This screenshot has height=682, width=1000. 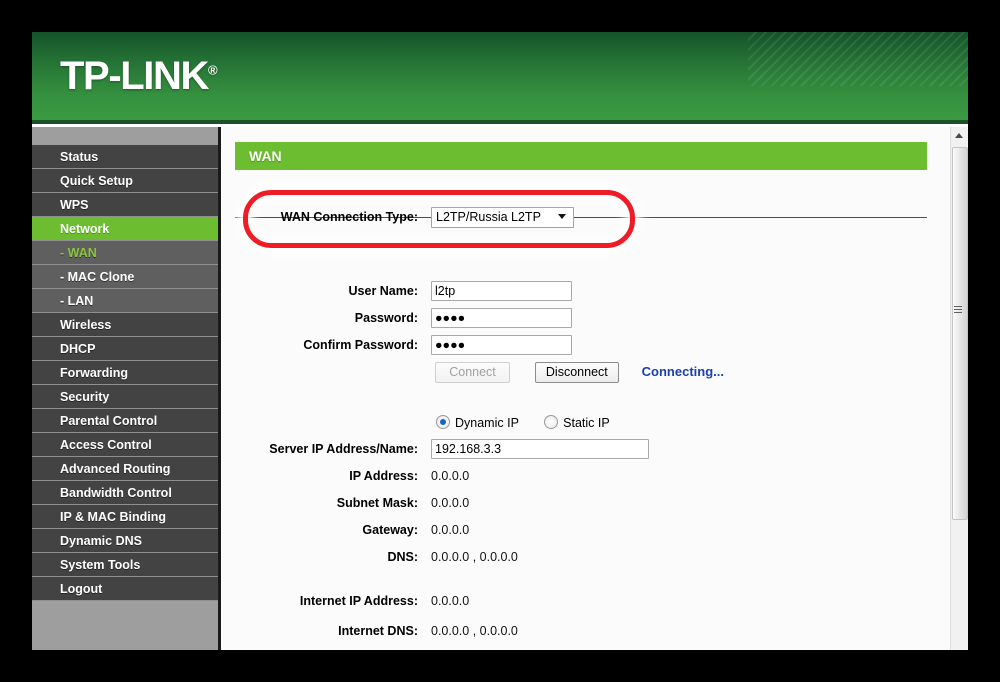 I want to click on tplink-logo: TP-LINK®, so click(x=139, y=76).